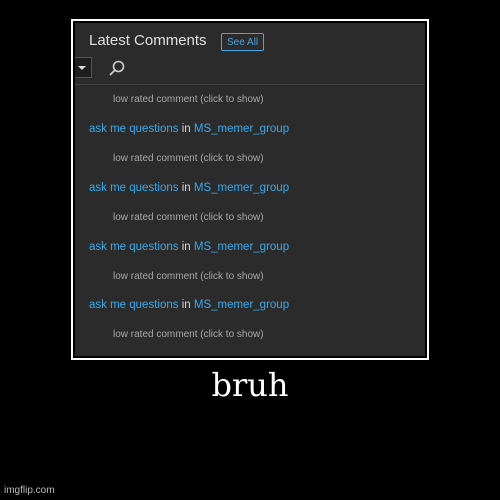 The image size is (500, 500). What do you see at coordinates (148, 40) in the screenshot?
I see `header-title: Latest Comments` at bounding box center [148, 40].